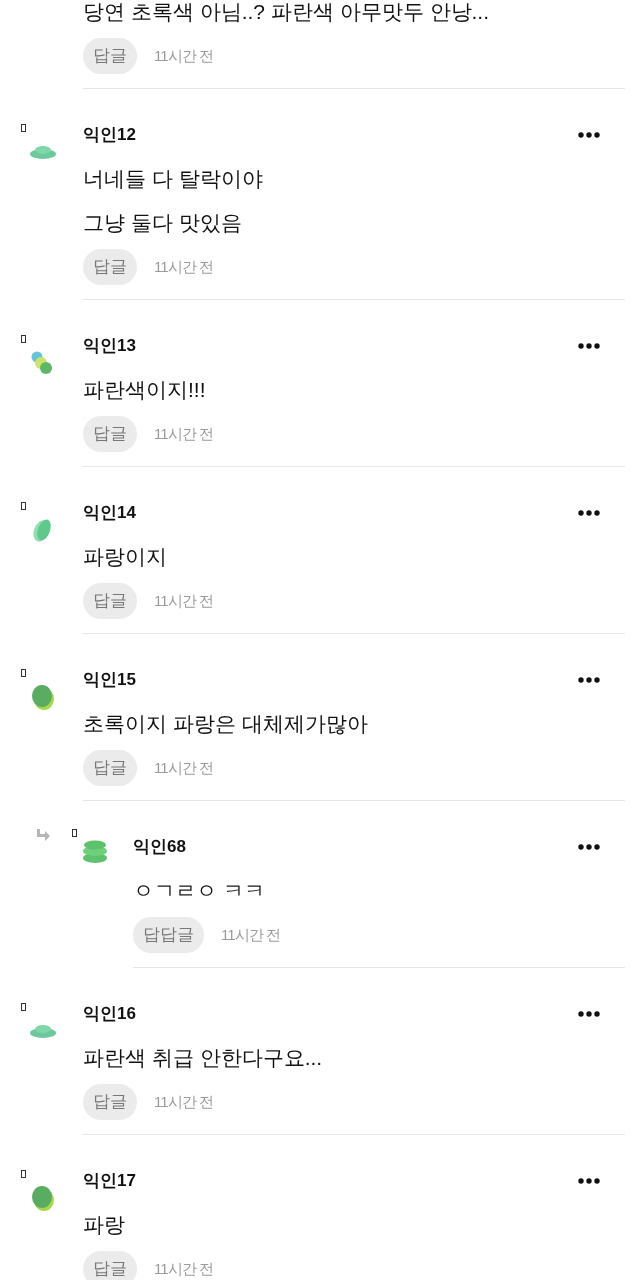 This screenshot has width=640, height=1280. What do you see at coordinates (145, 390) in the screenshot?
I see `comment-text: 파란색이지!!!` at bounding box center [145, 390].